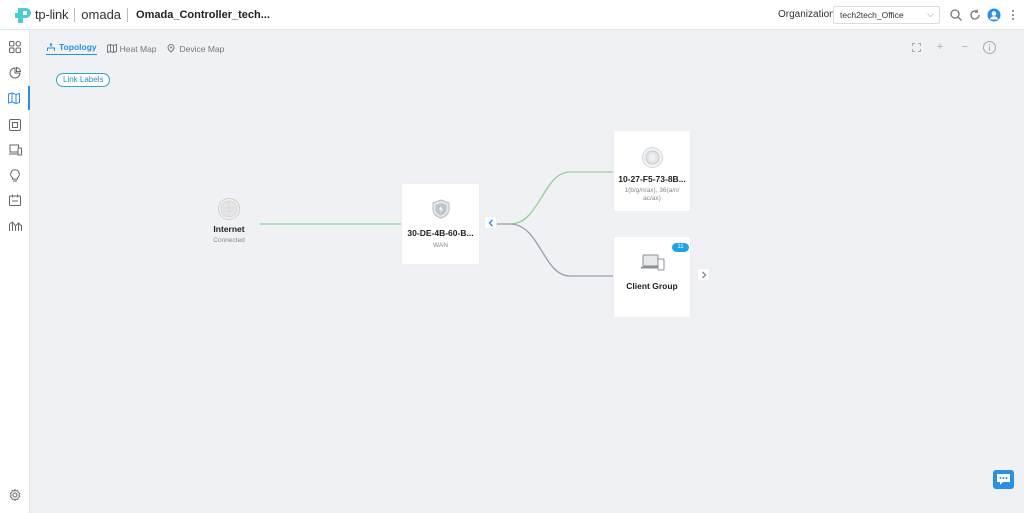 Image resolution: width=1024 pixels, height=513 pixels. What do you see at coordinates (561, 250) in the screenshot?
I see `link-gateway-clients` at bounding box center [561, 250].